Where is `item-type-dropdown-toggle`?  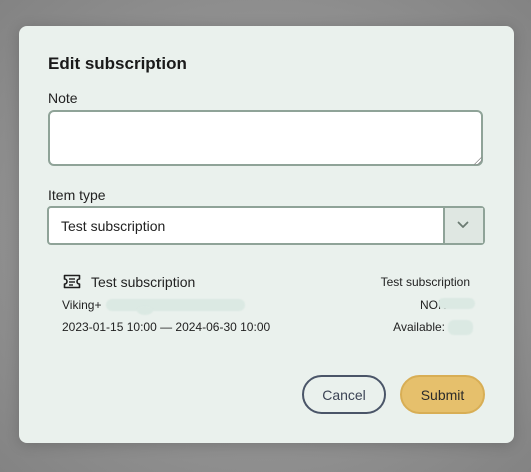 item-type-dropdown-toggle is located at coordinates (463, 225).